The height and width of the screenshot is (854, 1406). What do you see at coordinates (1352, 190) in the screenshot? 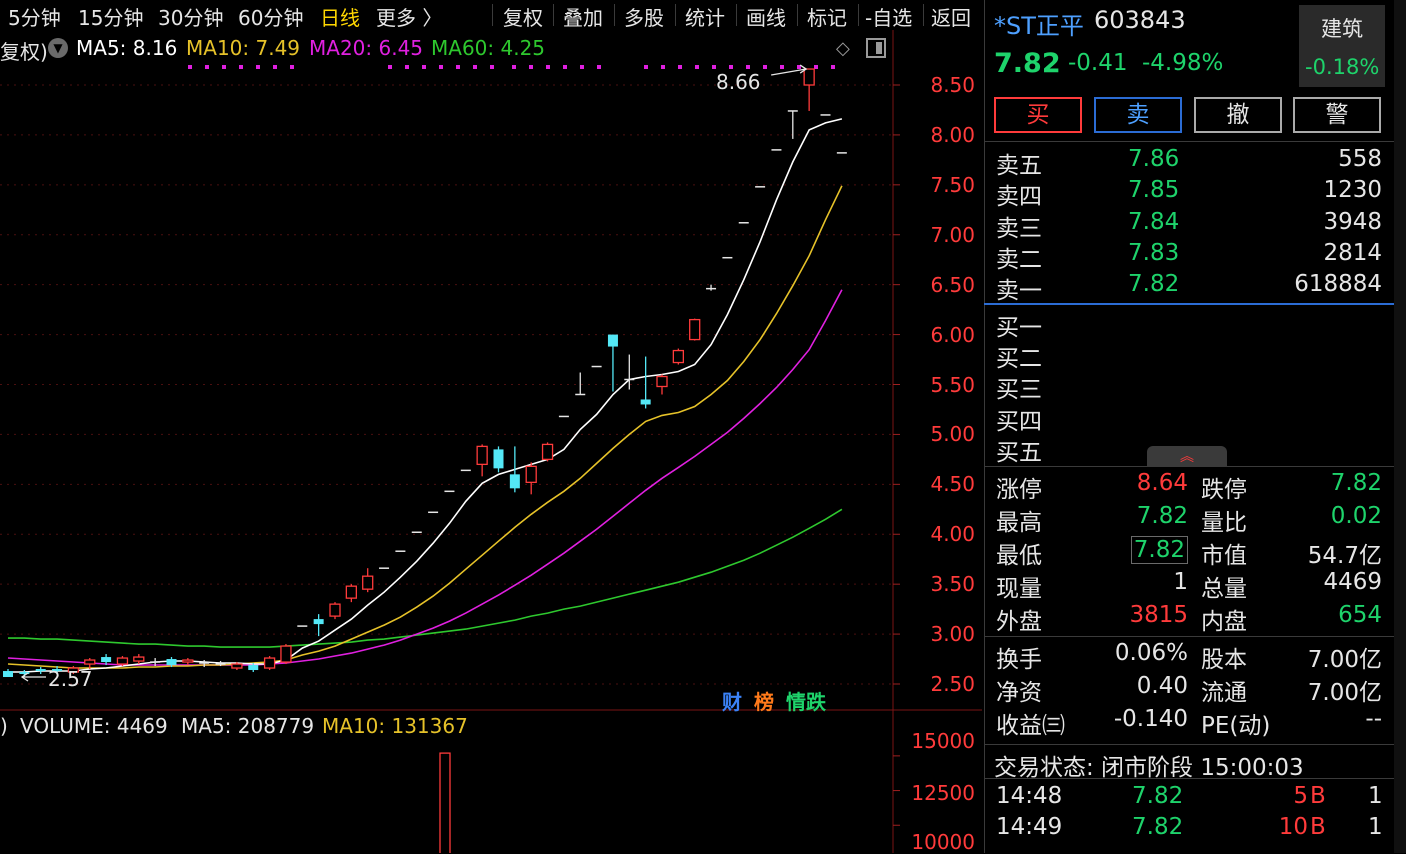
I see `ask4-volume: 1230` at bounding box center [1352, 190].